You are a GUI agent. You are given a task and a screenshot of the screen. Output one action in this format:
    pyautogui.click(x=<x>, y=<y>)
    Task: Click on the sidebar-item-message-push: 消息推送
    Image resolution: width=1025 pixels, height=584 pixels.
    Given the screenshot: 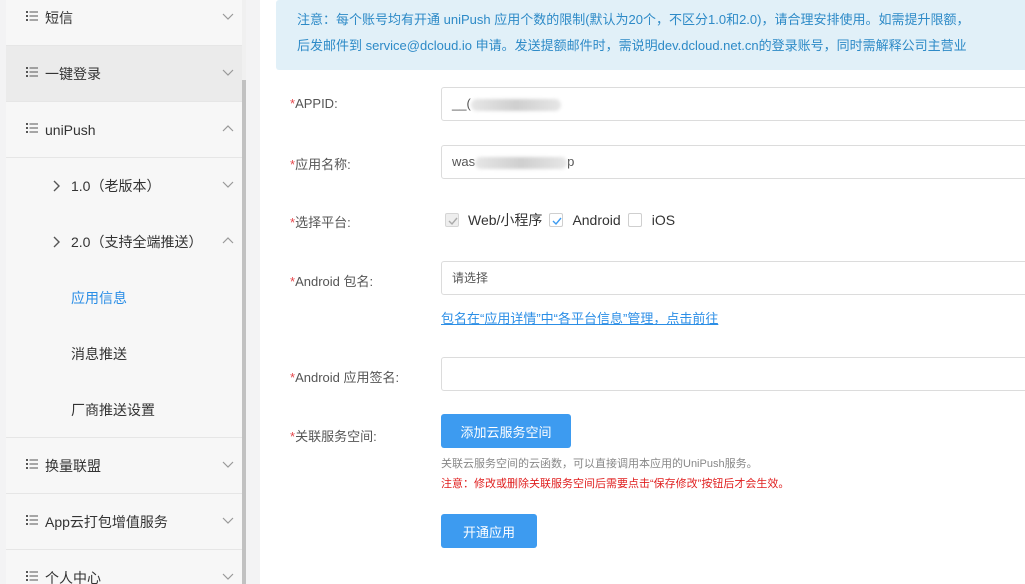 What is the action you would take?
    pyautogui.click(x=124, y=354)
    